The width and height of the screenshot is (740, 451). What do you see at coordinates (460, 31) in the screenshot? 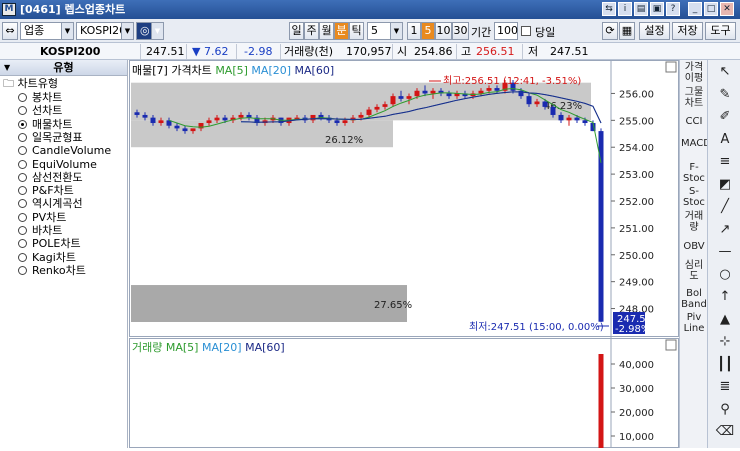
I see `quick-interval-30: 30` at bounding box center [460, 31].